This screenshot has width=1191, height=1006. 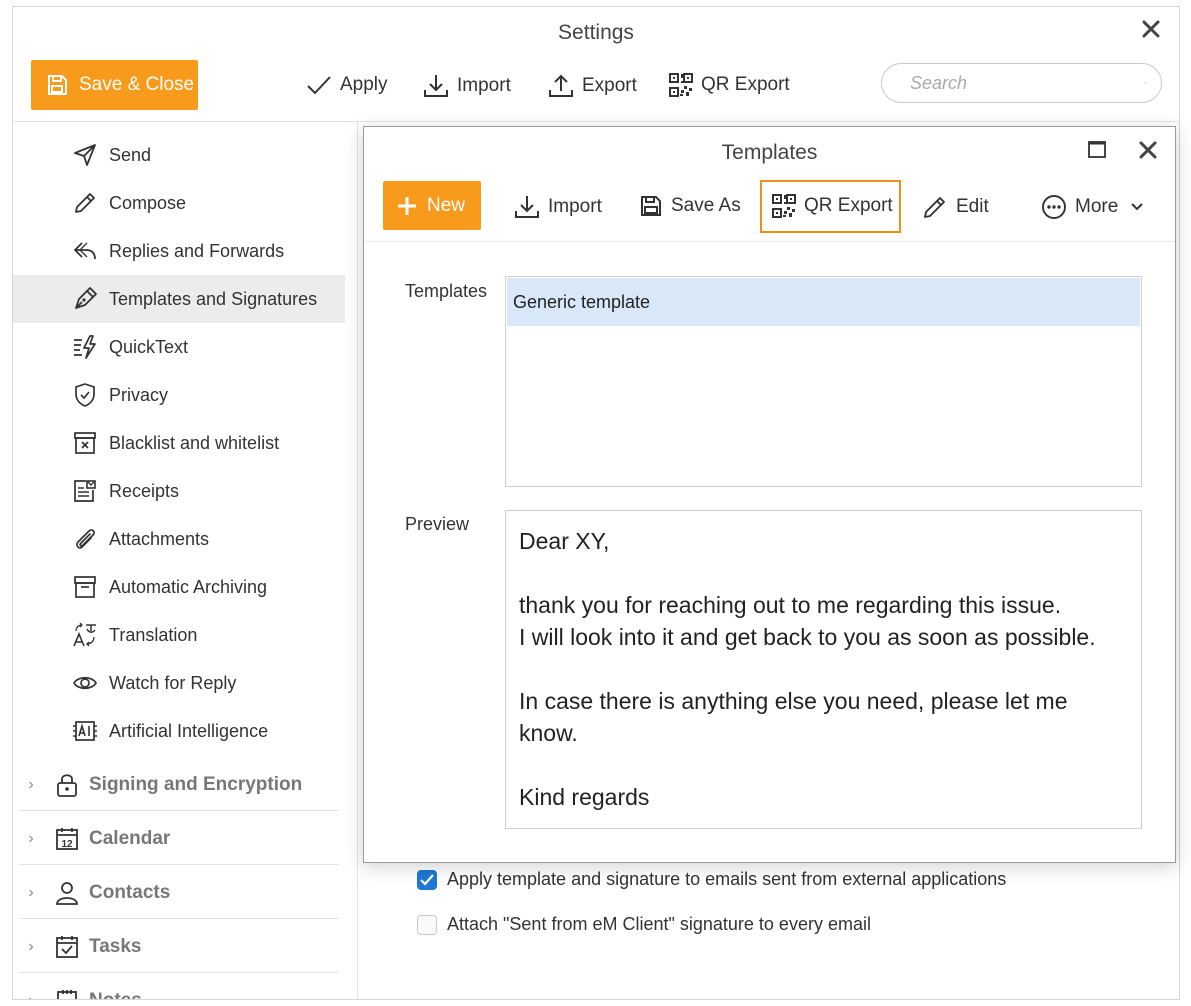 What do you see at coordinates (179, 839) in the screenshot?
I see `sidebar-group-calendar: › 12 Calendar` at bounding box center [179, 839].